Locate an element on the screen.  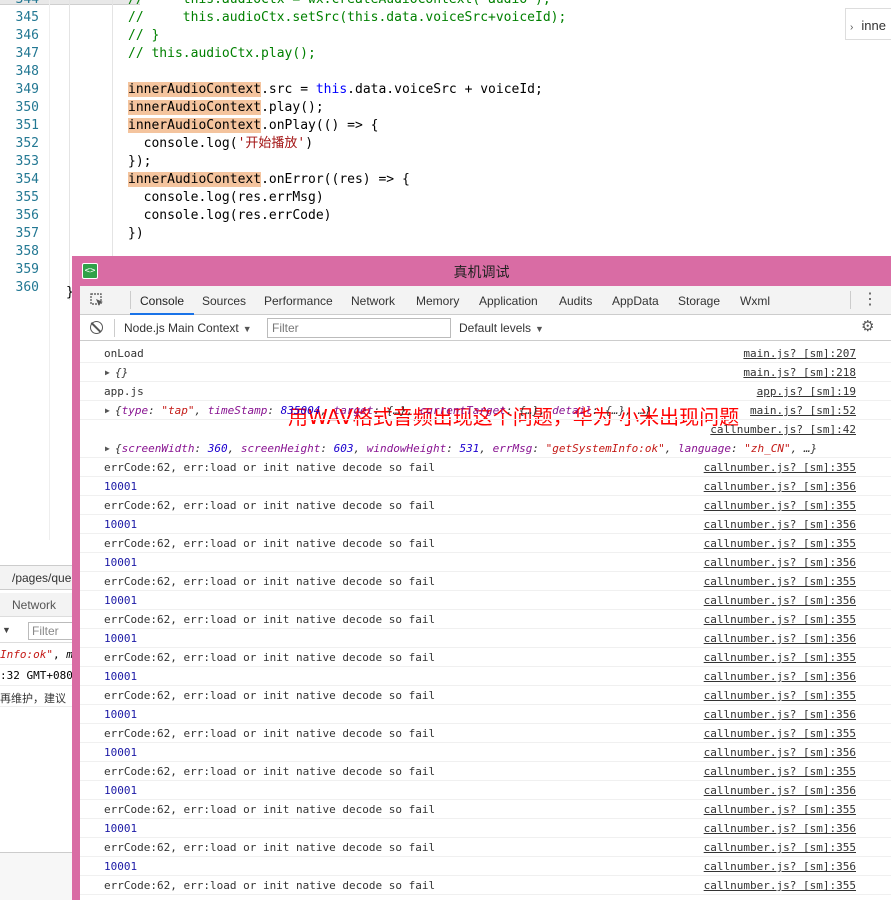
code-line: }); is located at coordinates (140, 161).